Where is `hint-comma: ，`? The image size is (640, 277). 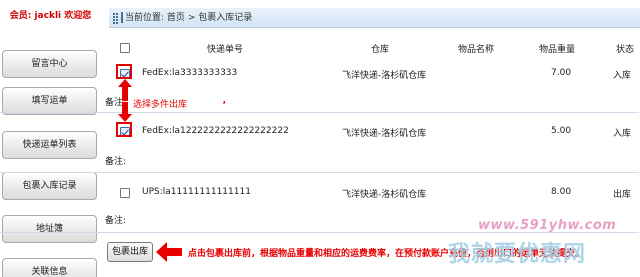
hint-comma: ， is located at coordinates (227, 101).